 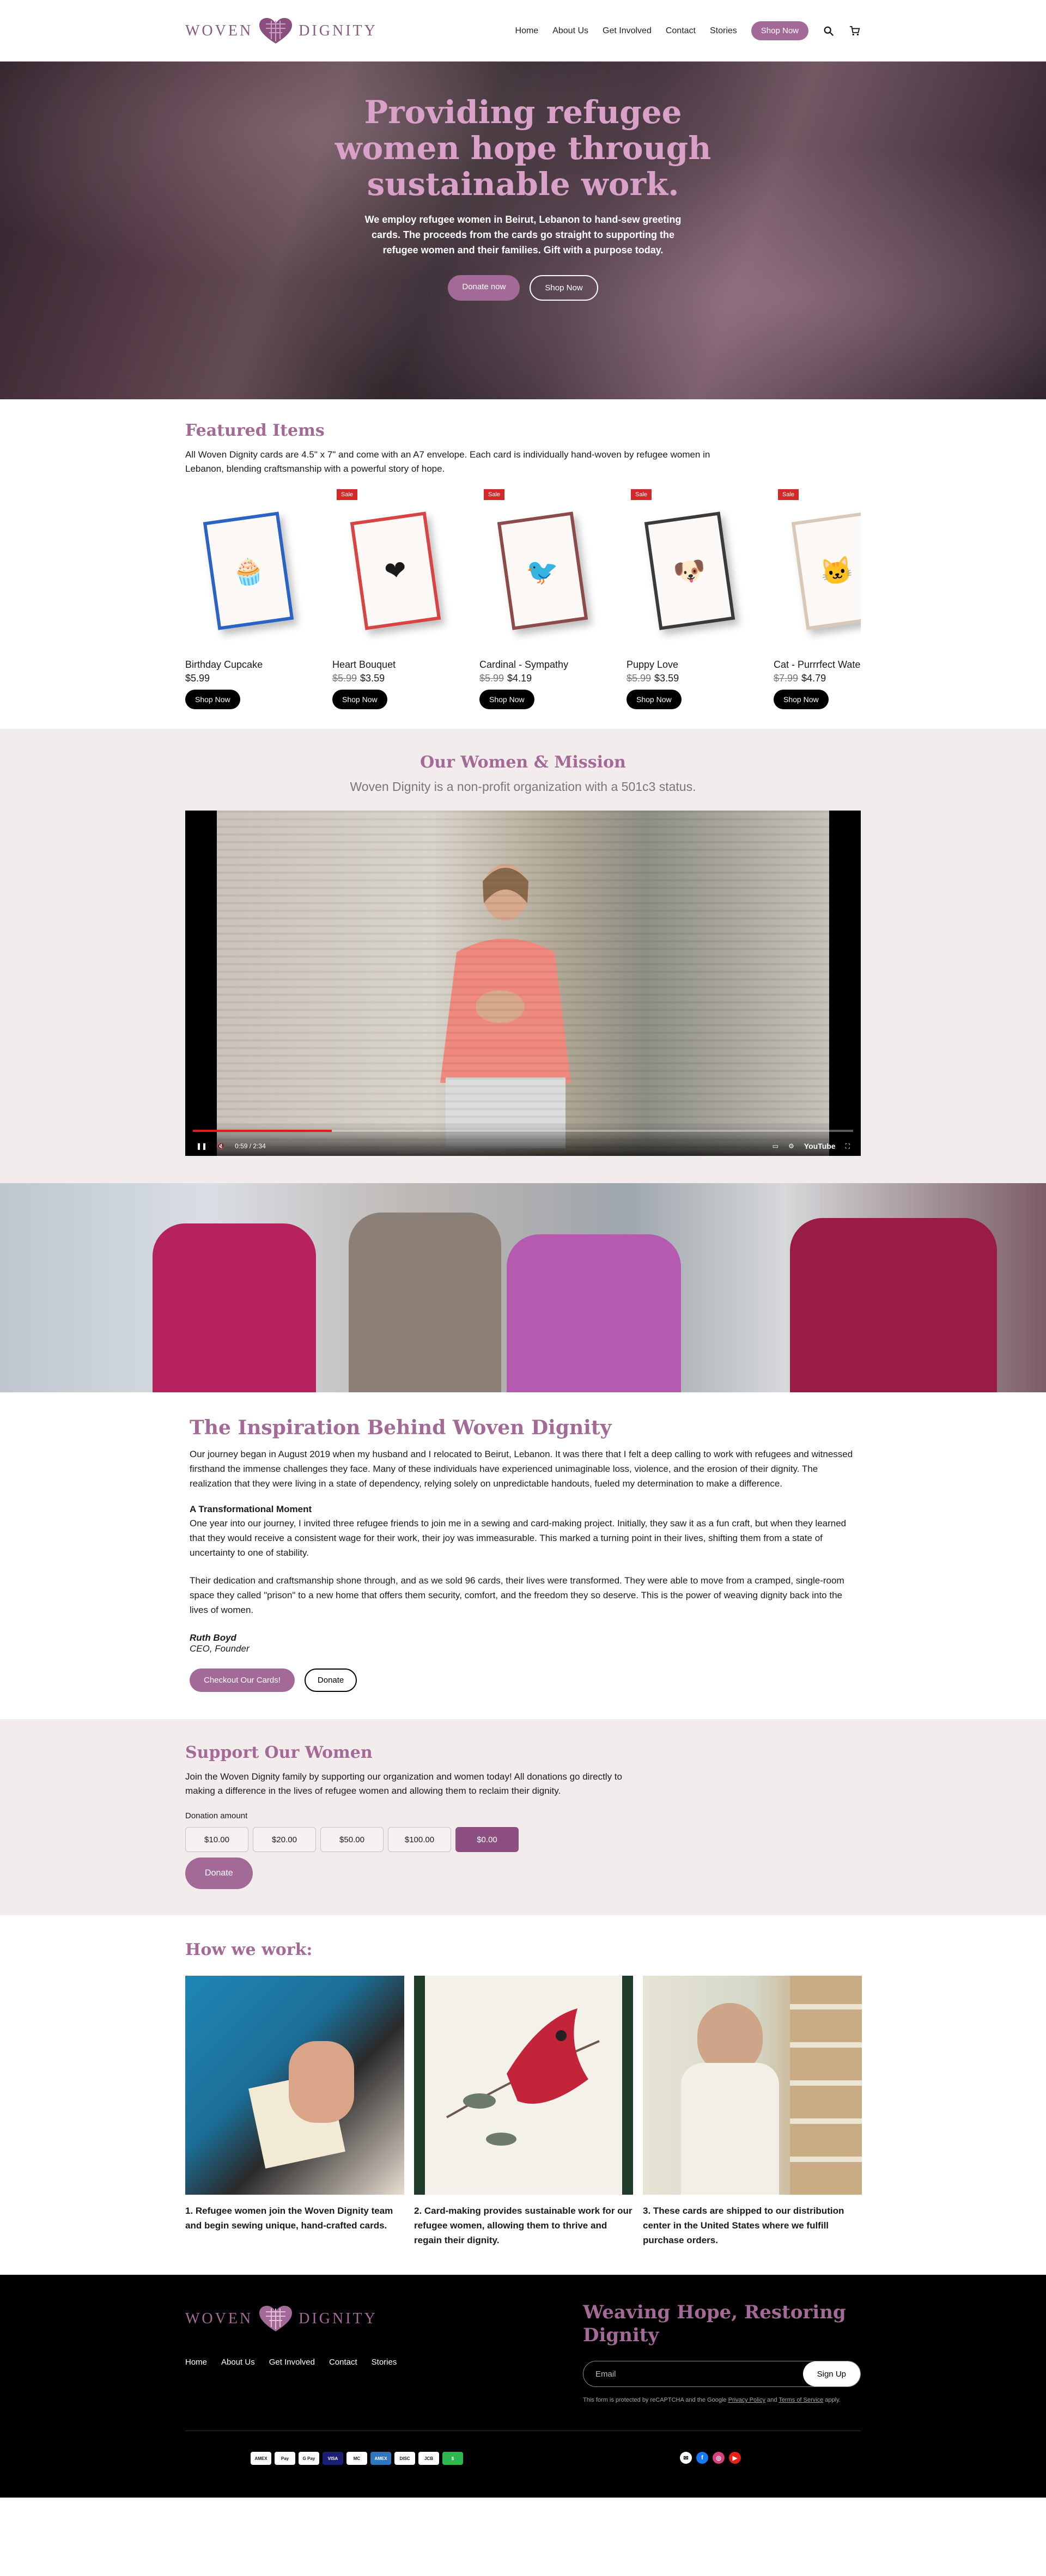 What do you see at coordinates (523, 762) in the screenshot?
I see `mission-title: Our Women & Mission` at bounding box center [523, 762].